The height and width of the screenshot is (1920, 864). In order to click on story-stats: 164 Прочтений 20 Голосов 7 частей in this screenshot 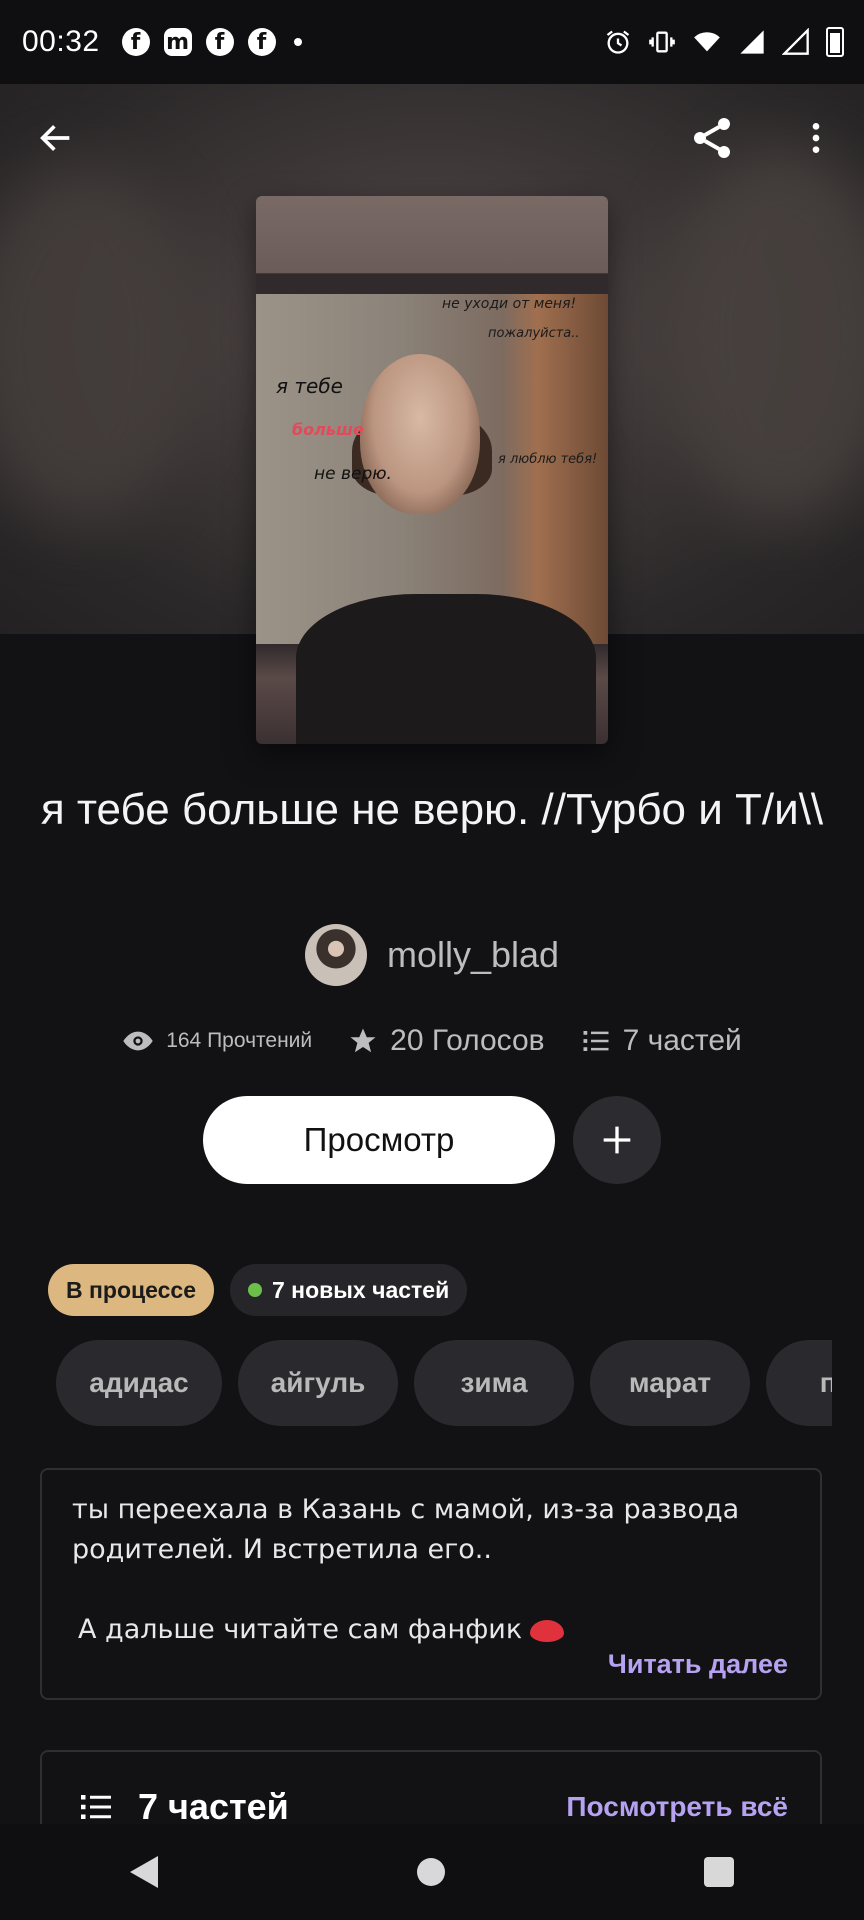, I will do `click(432, 1041)`.